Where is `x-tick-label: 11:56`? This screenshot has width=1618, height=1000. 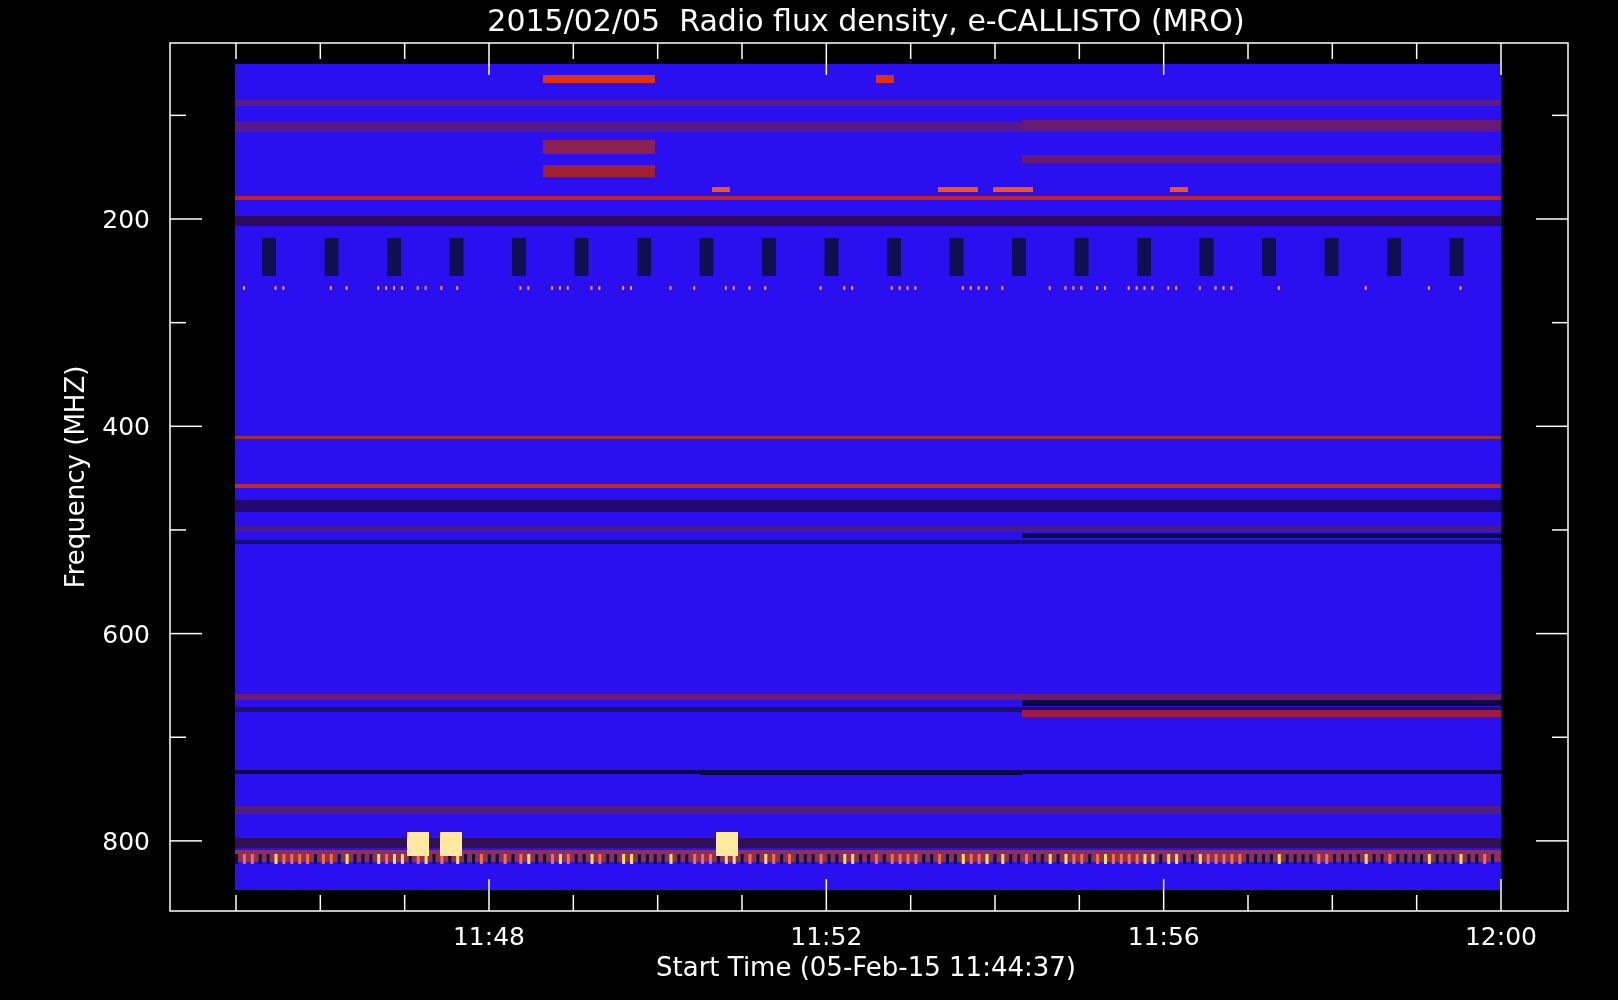
x-tick-label: 11:56 is located at coordinates (1163, 936).